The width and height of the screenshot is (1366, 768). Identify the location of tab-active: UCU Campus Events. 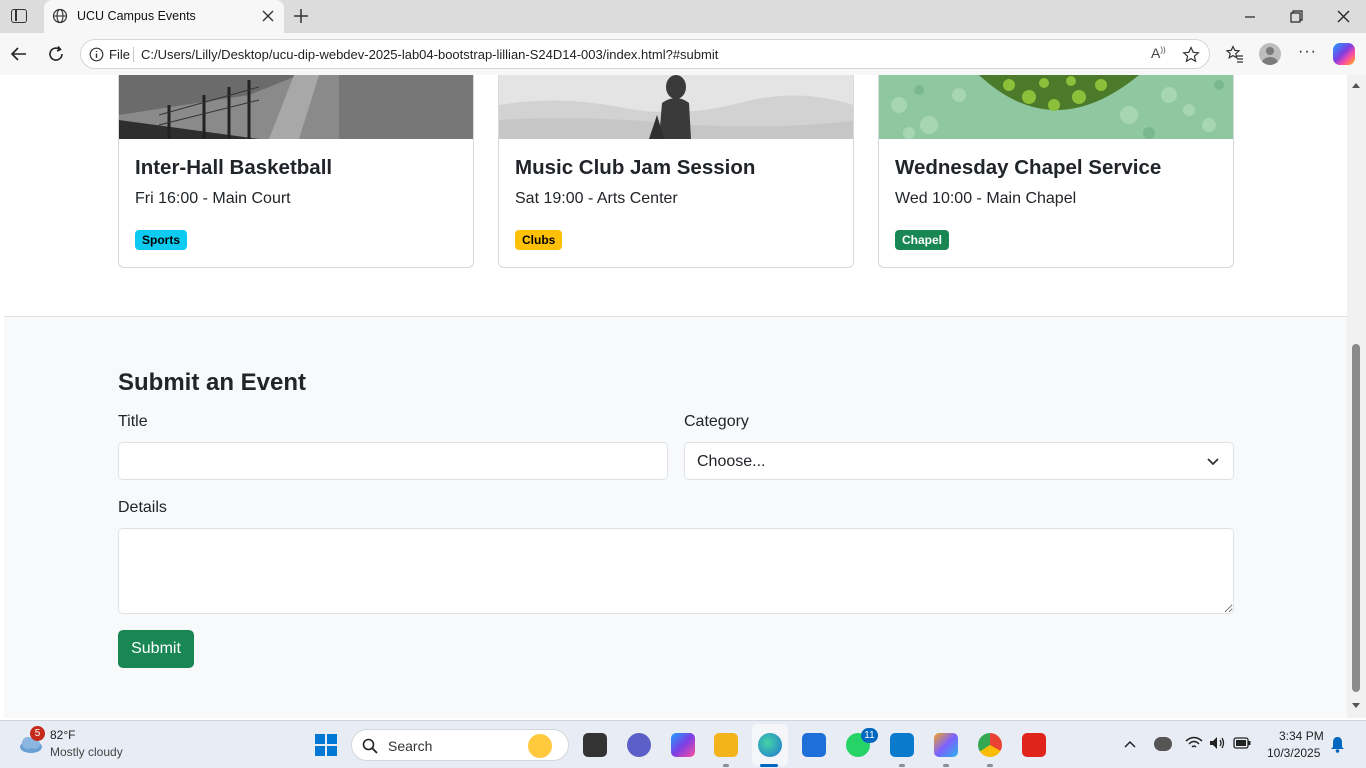
(164, 16).